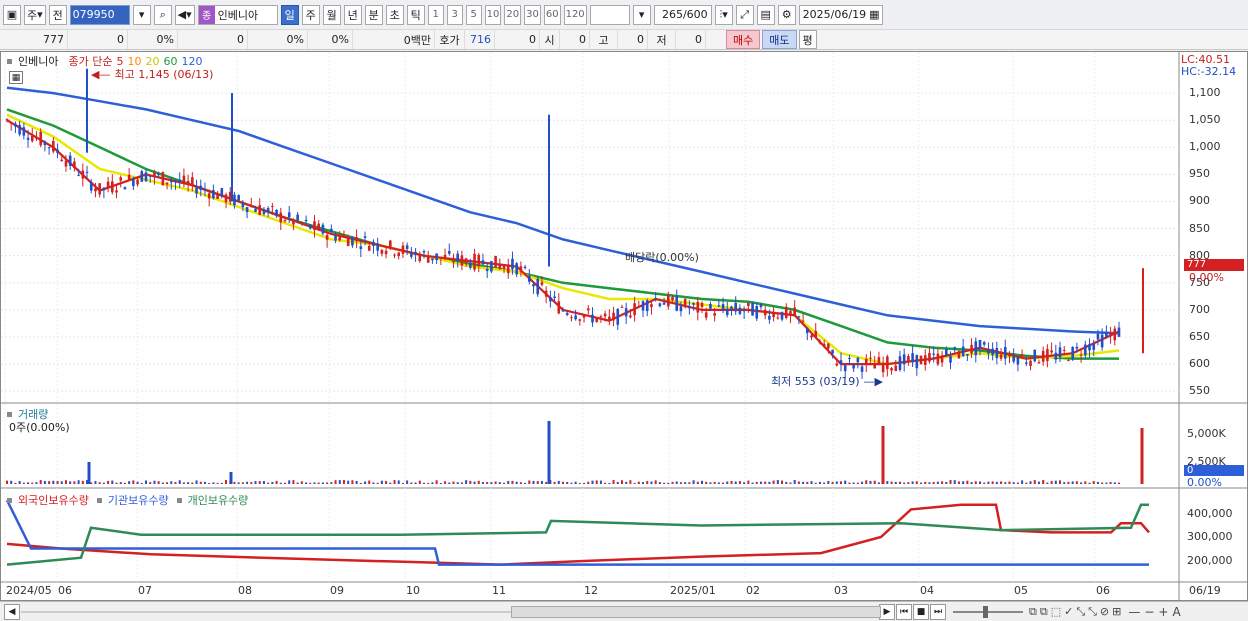 This screenshot has width=1248, height=621. Describe the element at coordinates (641, 14) in the screenshot. I see `interval-dropdown-icon: ▾` at that location.